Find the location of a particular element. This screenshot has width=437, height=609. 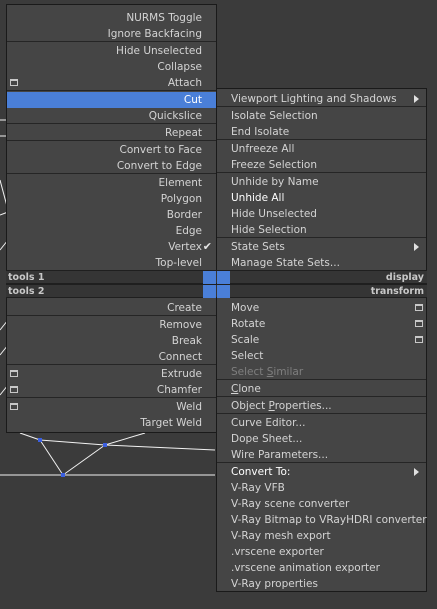

menu-item-convert-to: Convert To: is located at coordinates (321, 472).